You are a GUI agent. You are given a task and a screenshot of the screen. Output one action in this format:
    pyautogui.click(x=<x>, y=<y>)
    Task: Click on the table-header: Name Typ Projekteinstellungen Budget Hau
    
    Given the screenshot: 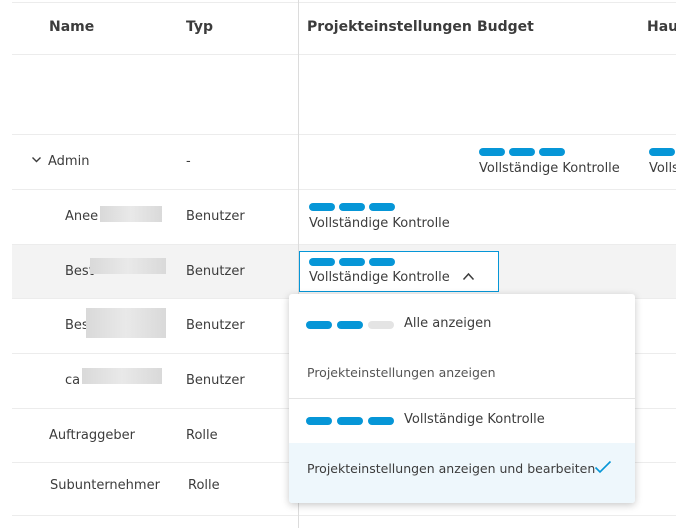 What is the action you would take?
    pyautogui.click(x=338, y=27)
    